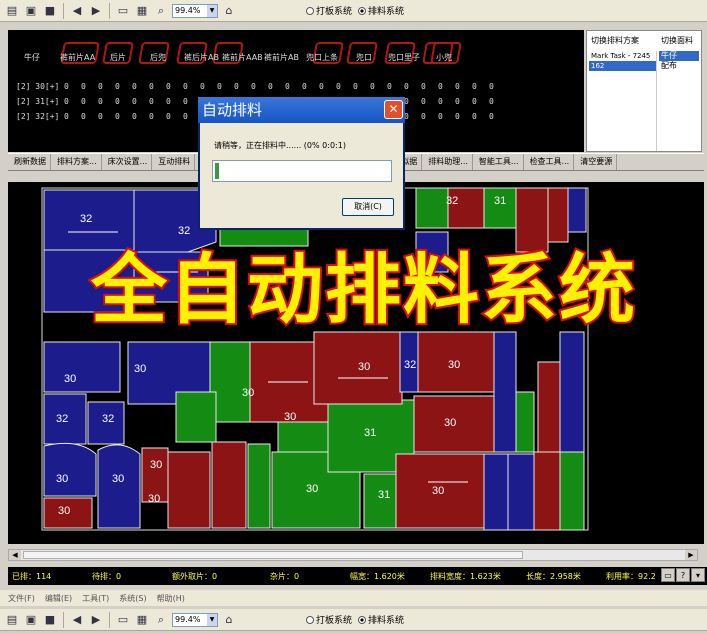 Image resolution: width=707 pixels, height=634 pixels. What do you see at coordinates (37, 116) in the screenshot?
I see `row-label: [2] 32[+]` at bounding box center [37, 116].